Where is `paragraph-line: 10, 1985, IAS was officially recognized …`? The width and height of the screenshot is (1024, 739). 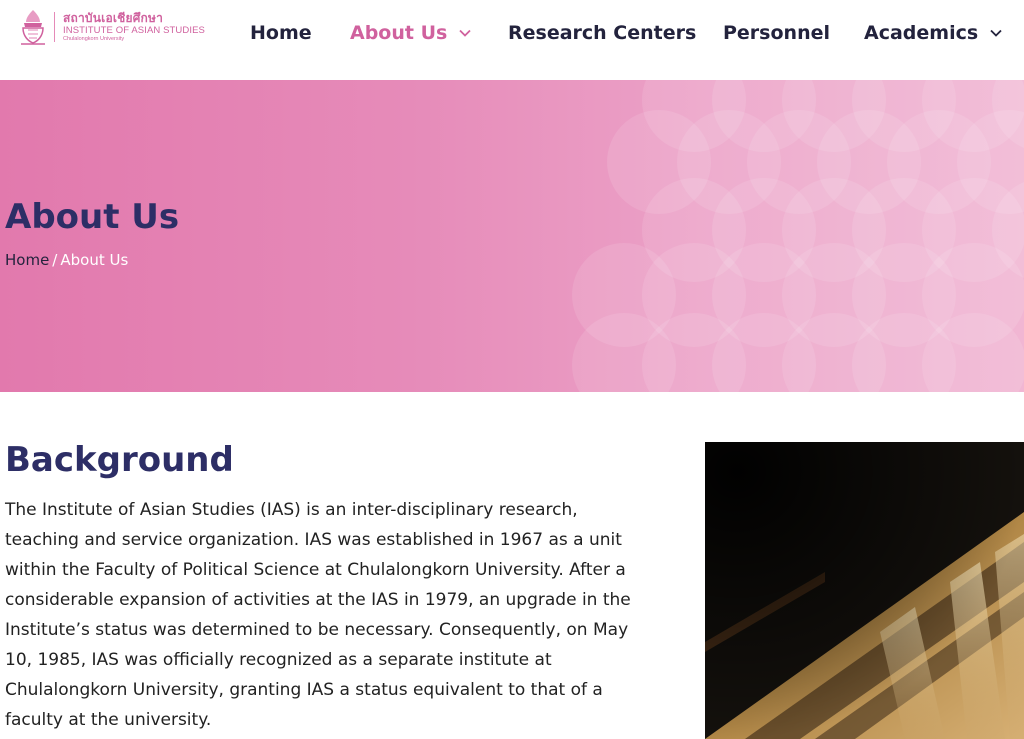 paragraph-line: 10, 1985, IAS was officially recognized … is located at coordinates (278, 660).